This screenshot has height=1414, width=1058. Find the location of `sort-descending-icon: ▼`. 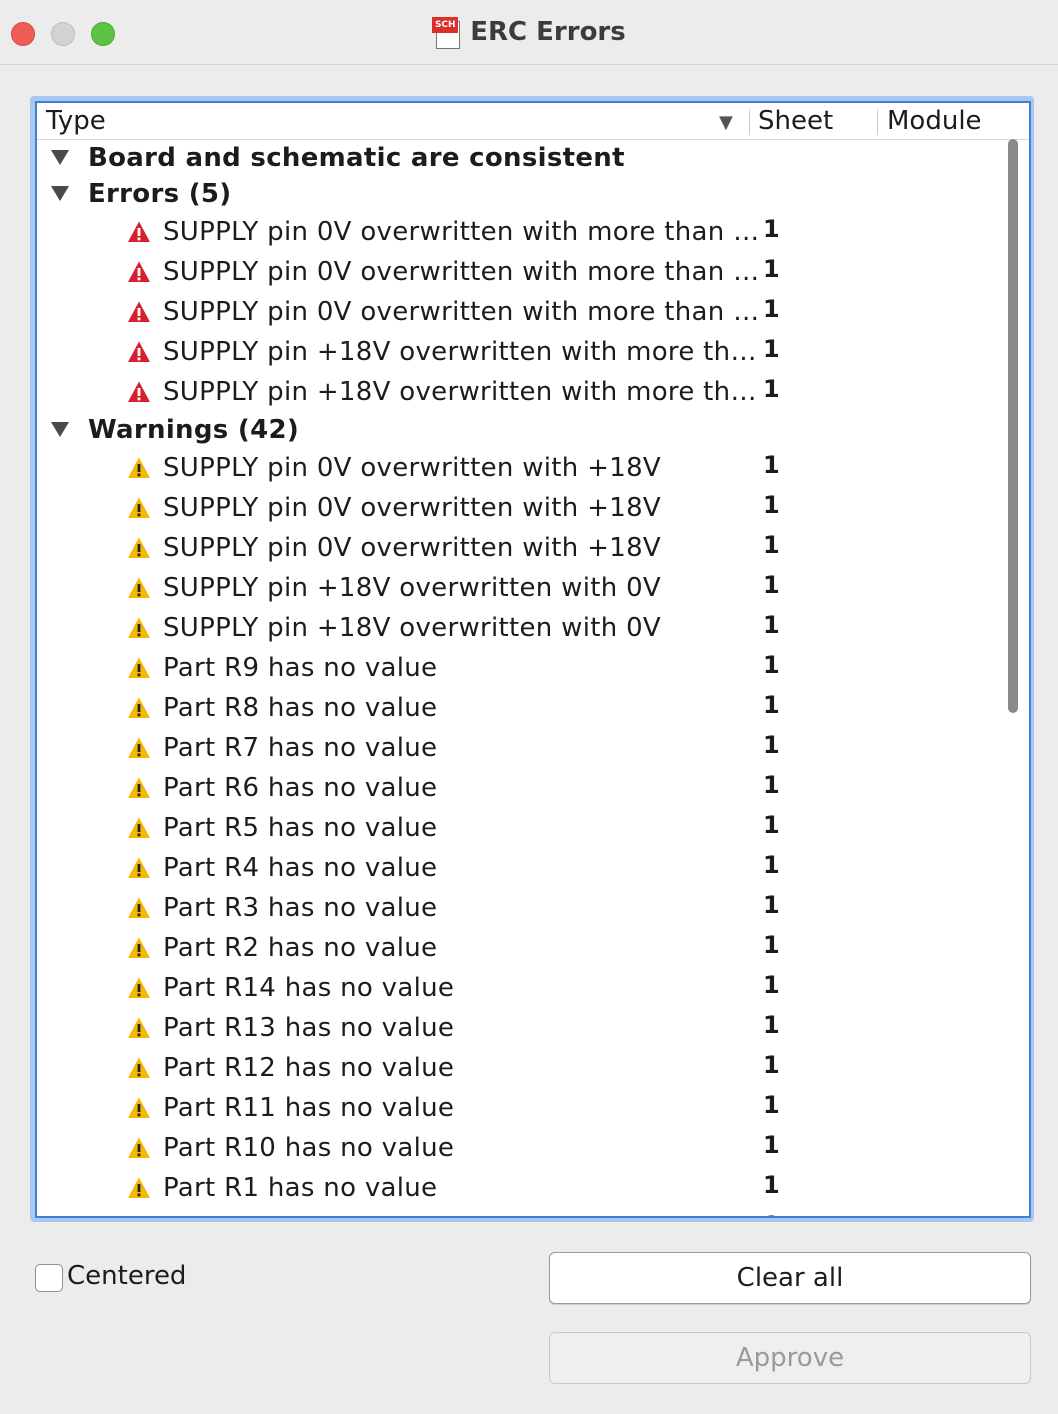

sort-descending-icon: ▼ is located at coordinates (726, 123).